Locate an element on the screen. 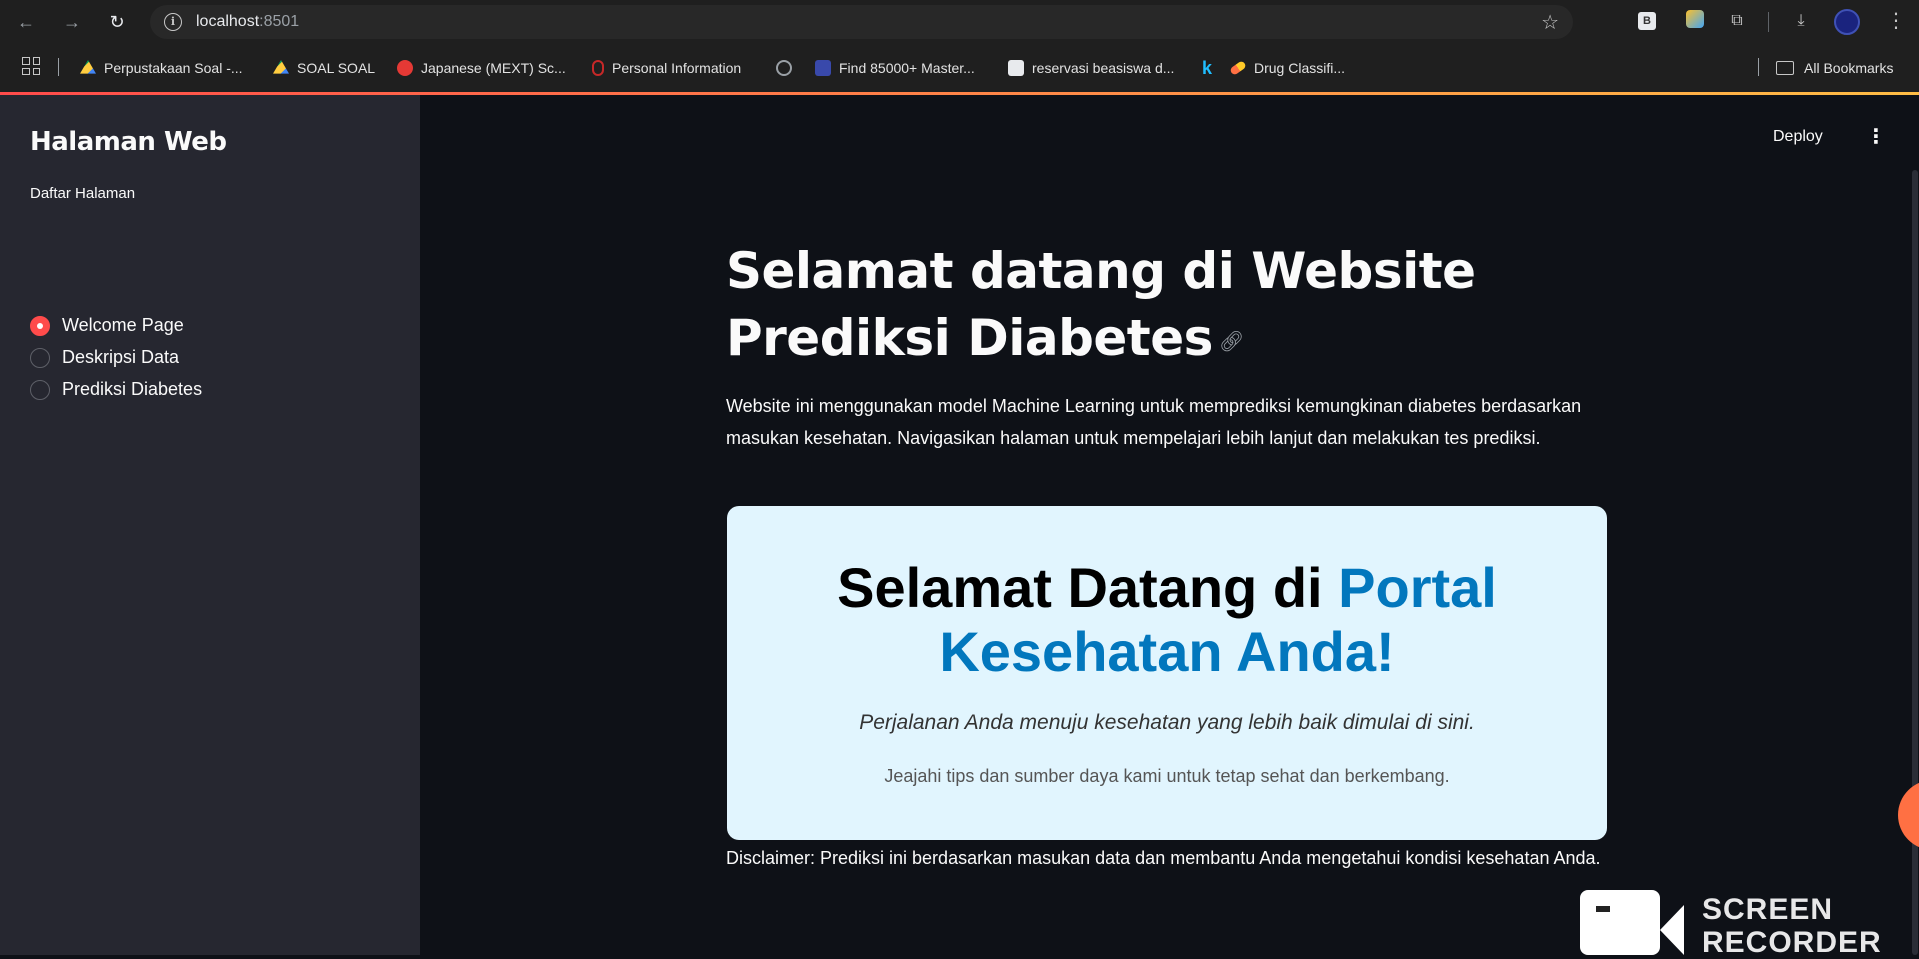 The width and height of the screenshot is (1919, 959). apps-grid-icon is located at coordinates (31, 66).